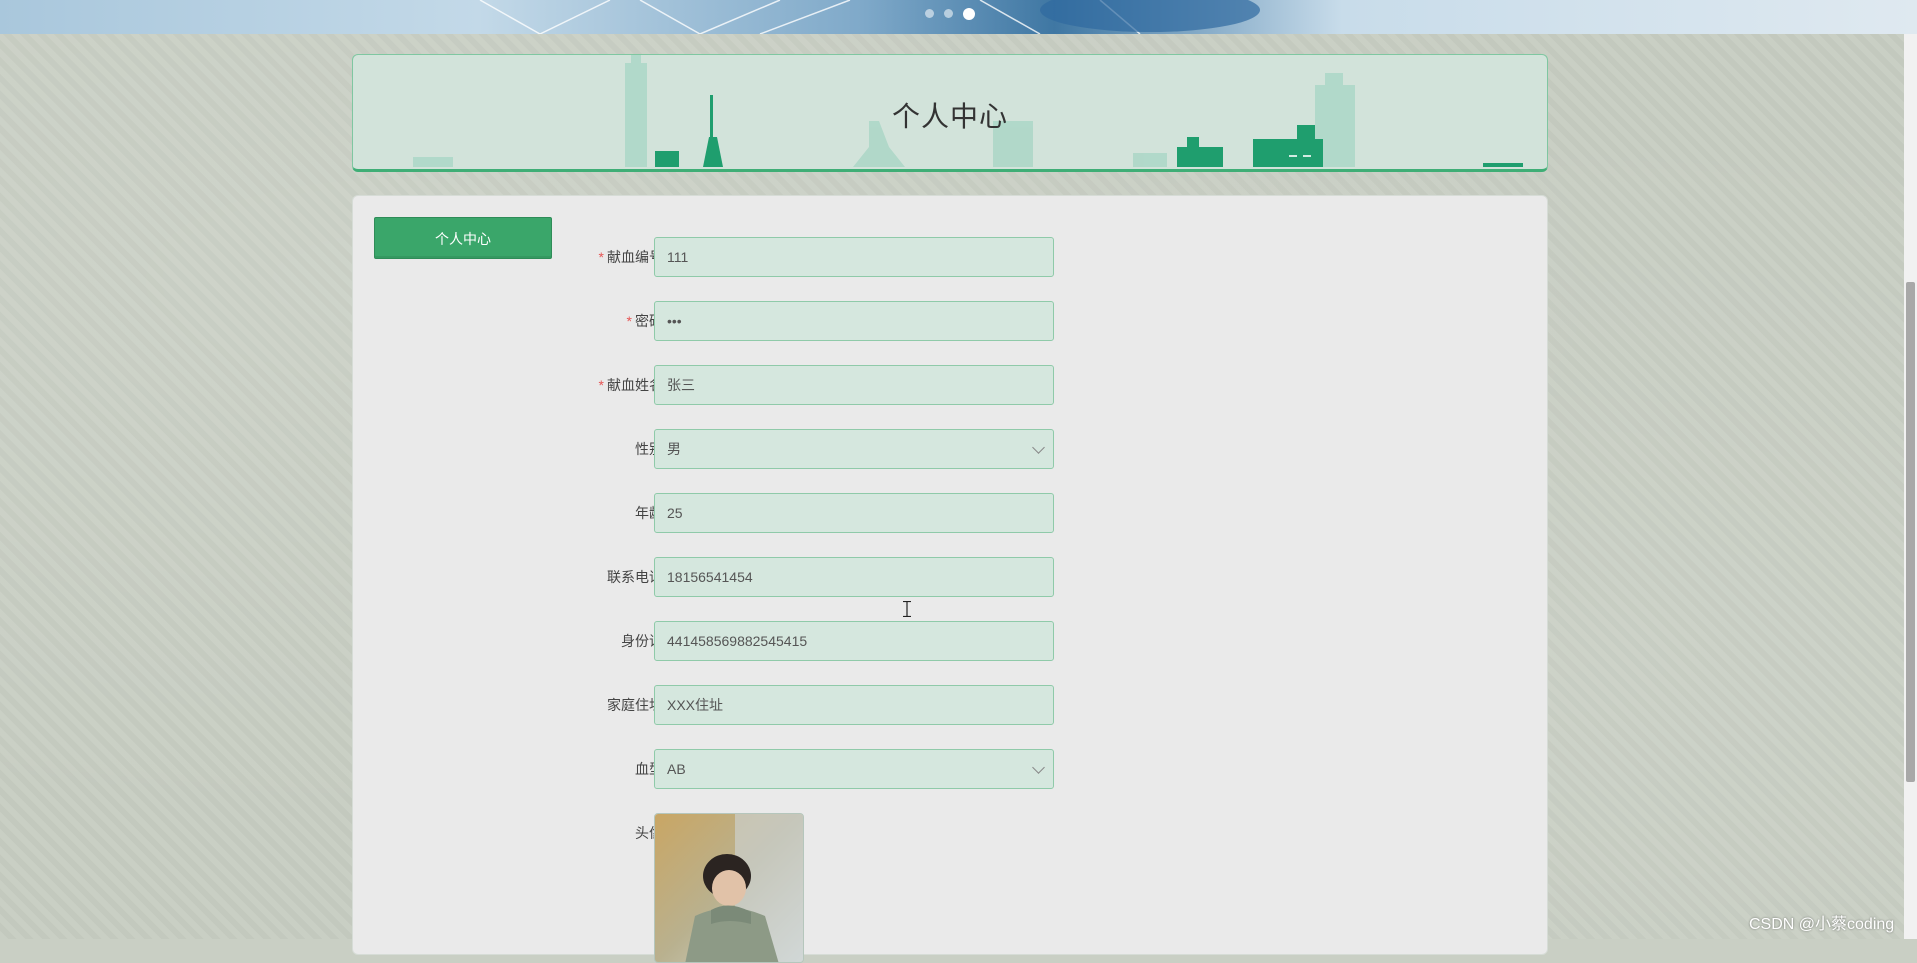 The width and height of the screenshot is (1917, 963). What do you see at coordinates (649, 449) in the screenshot?
I see `gender-label: 性别` at bounding box center [649, 449].